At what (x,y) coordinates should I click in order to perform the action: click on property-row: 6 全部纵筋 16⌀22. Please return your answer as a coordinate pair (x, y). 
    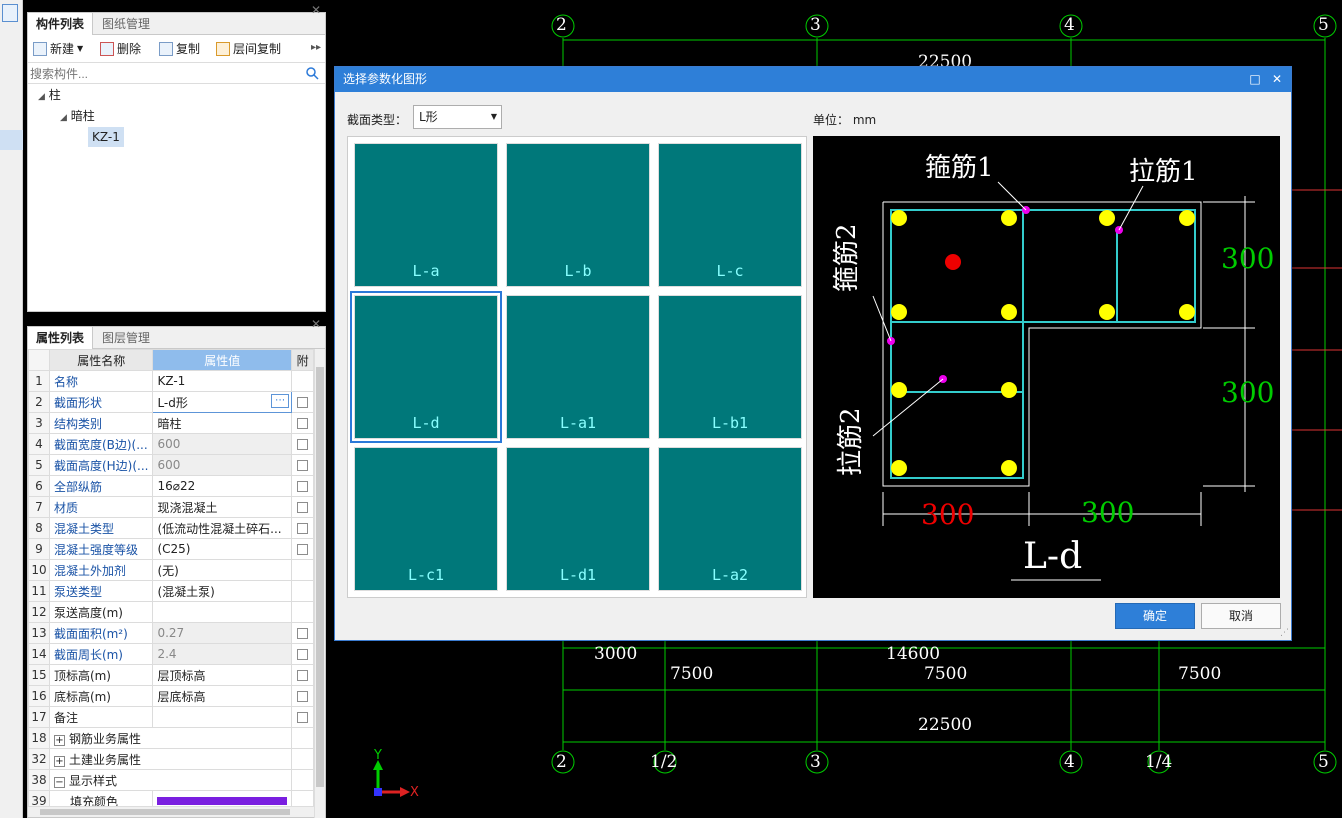
    Looking at the image, I should click on (171, 486).